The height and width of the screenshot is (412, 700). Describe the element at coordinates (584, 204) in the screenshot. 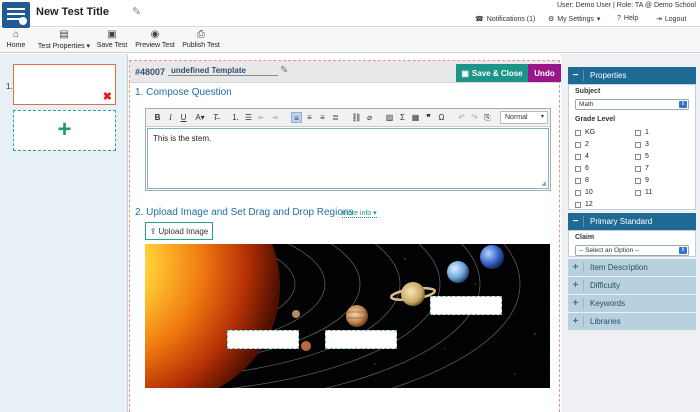

I see `grade-checkbox: 12` at that location.